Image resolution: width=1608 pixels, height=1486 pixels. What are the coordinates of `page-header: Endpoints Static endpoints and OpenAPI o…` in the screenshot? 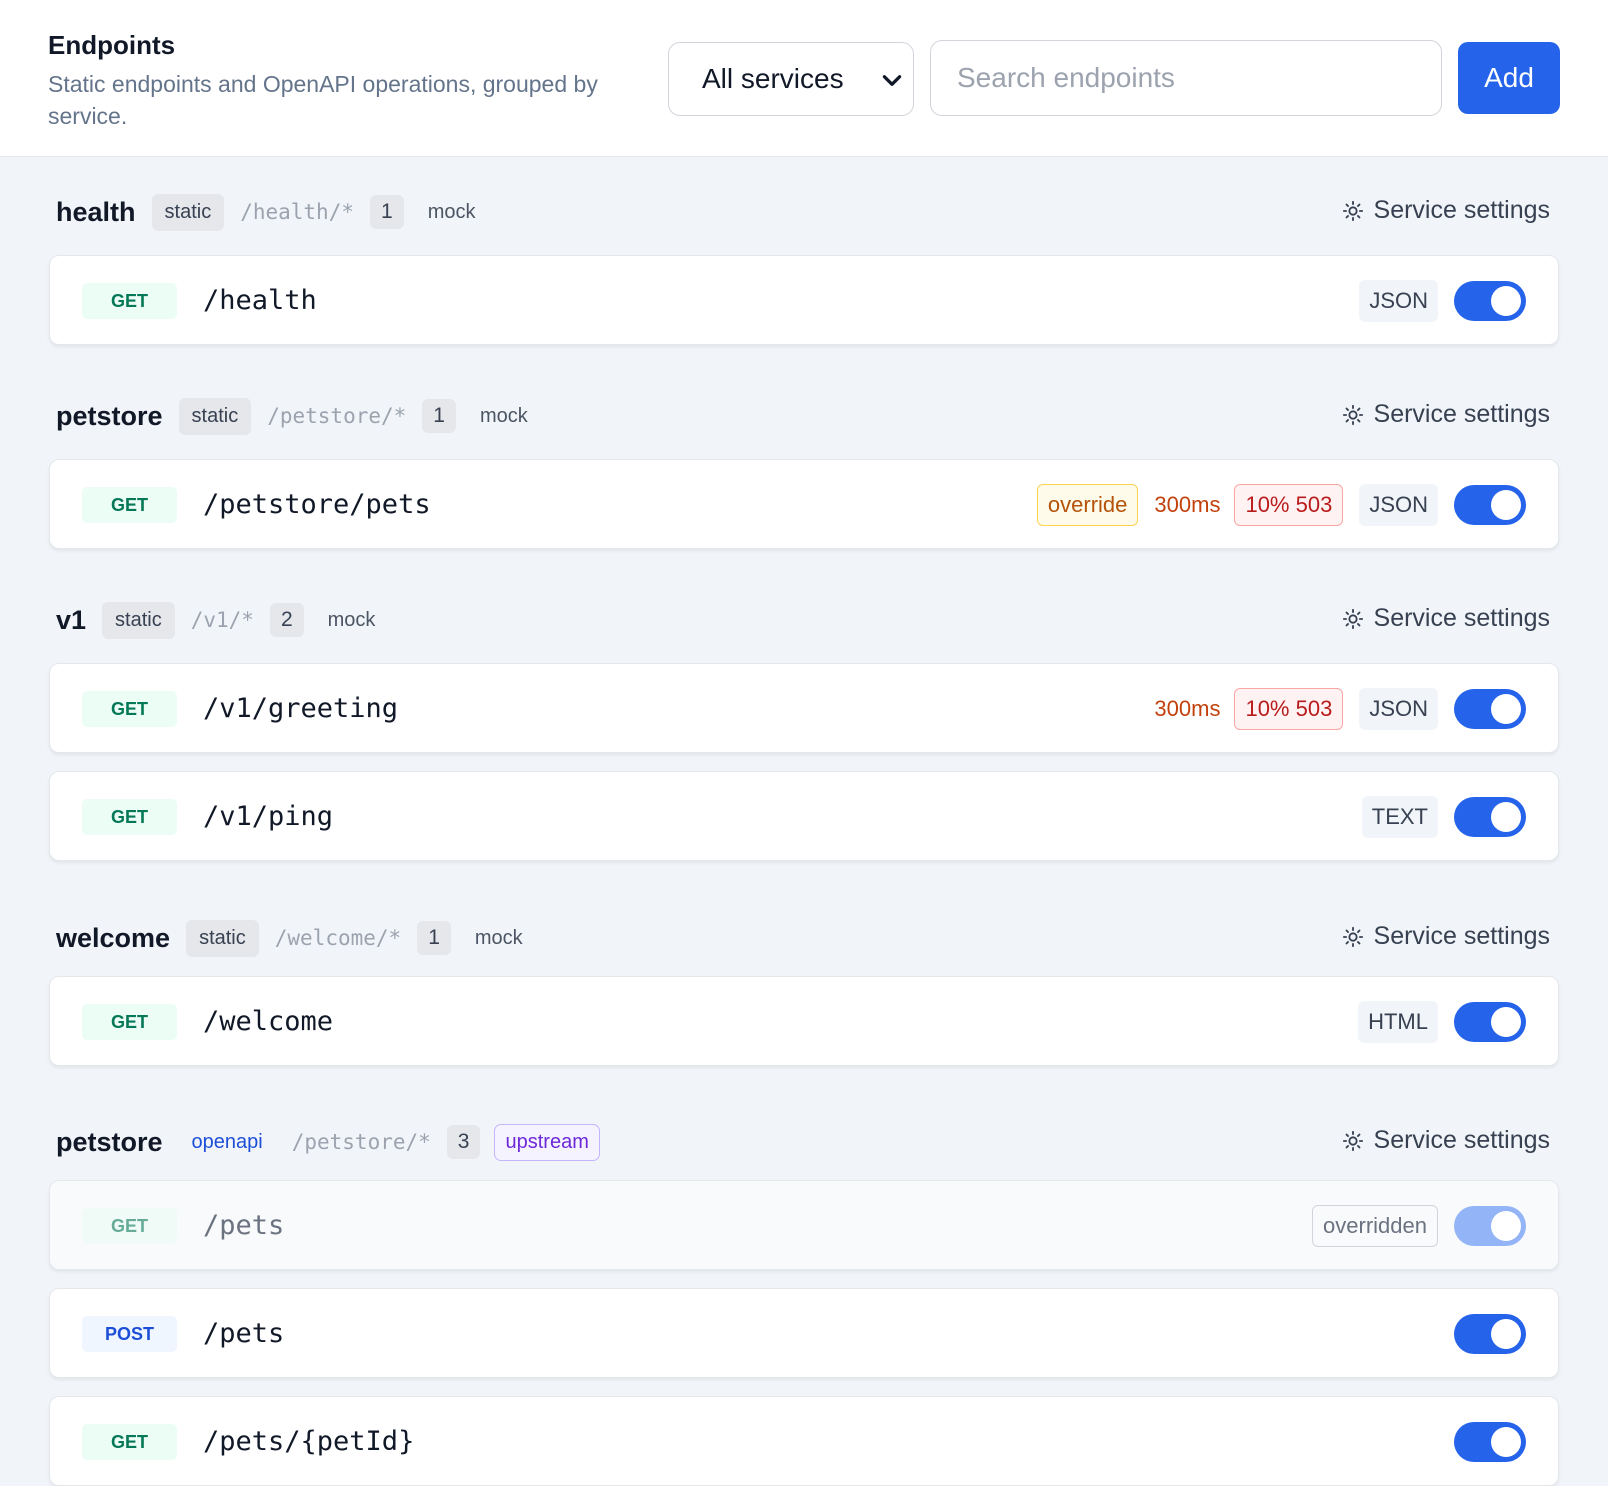 It's located at (804, 78).